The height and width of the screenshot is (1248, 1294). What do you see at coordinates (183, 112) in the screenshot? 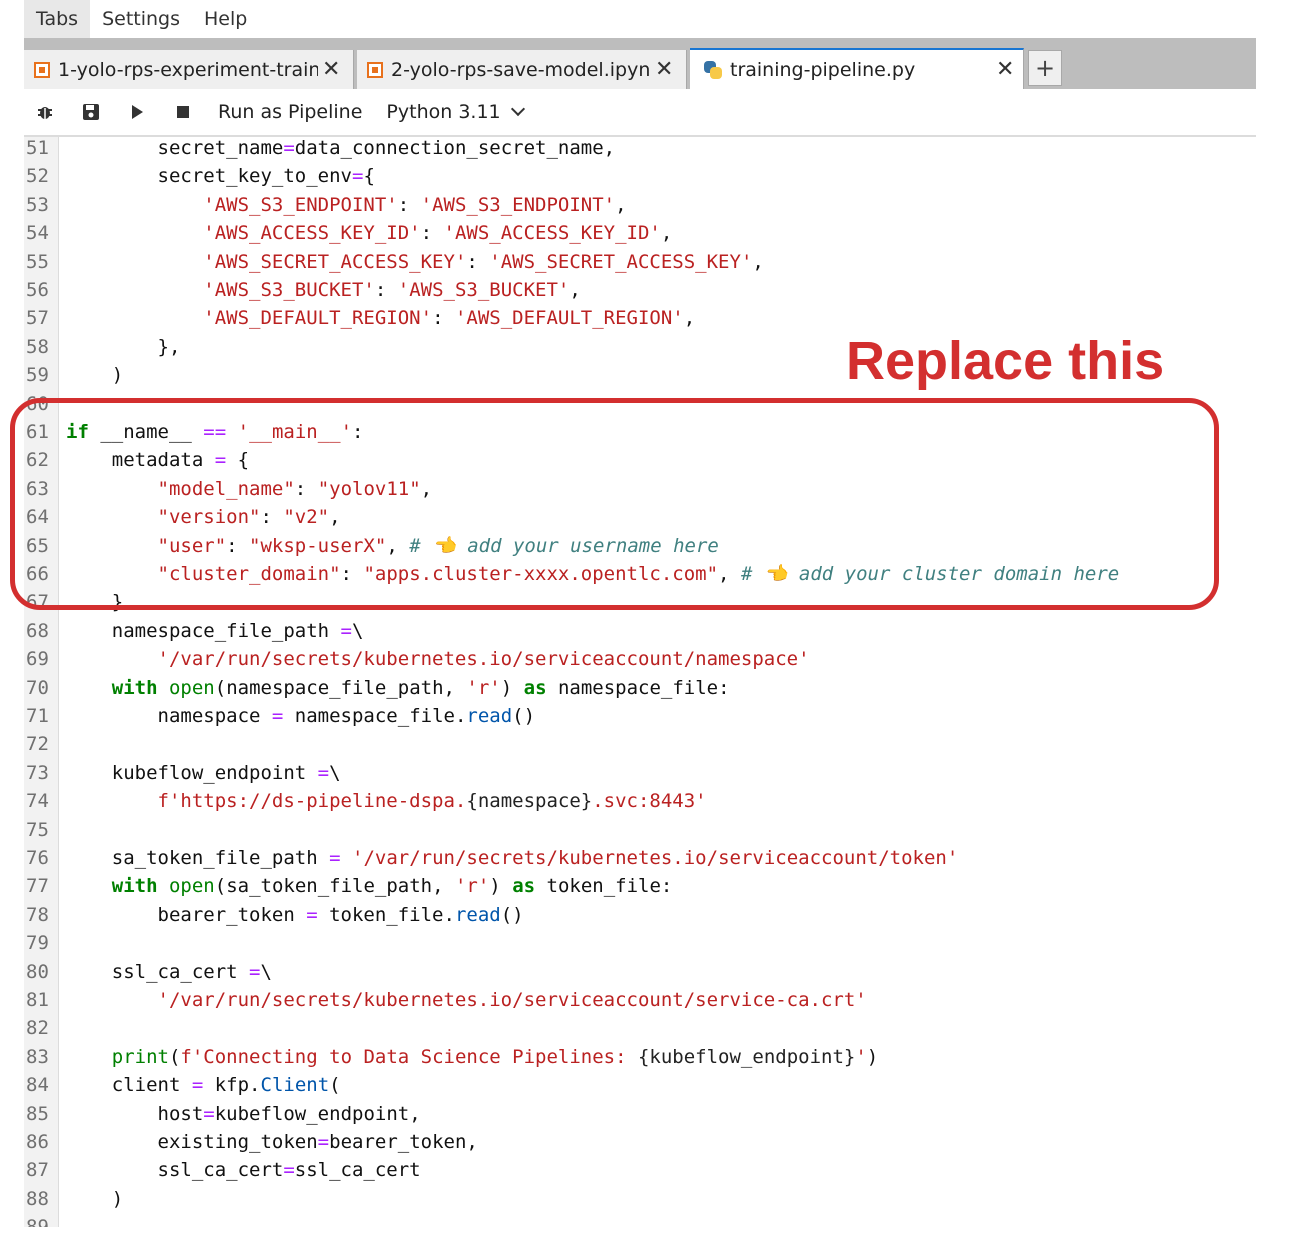
I see `stop-icon` at bounding box center [183, 112].